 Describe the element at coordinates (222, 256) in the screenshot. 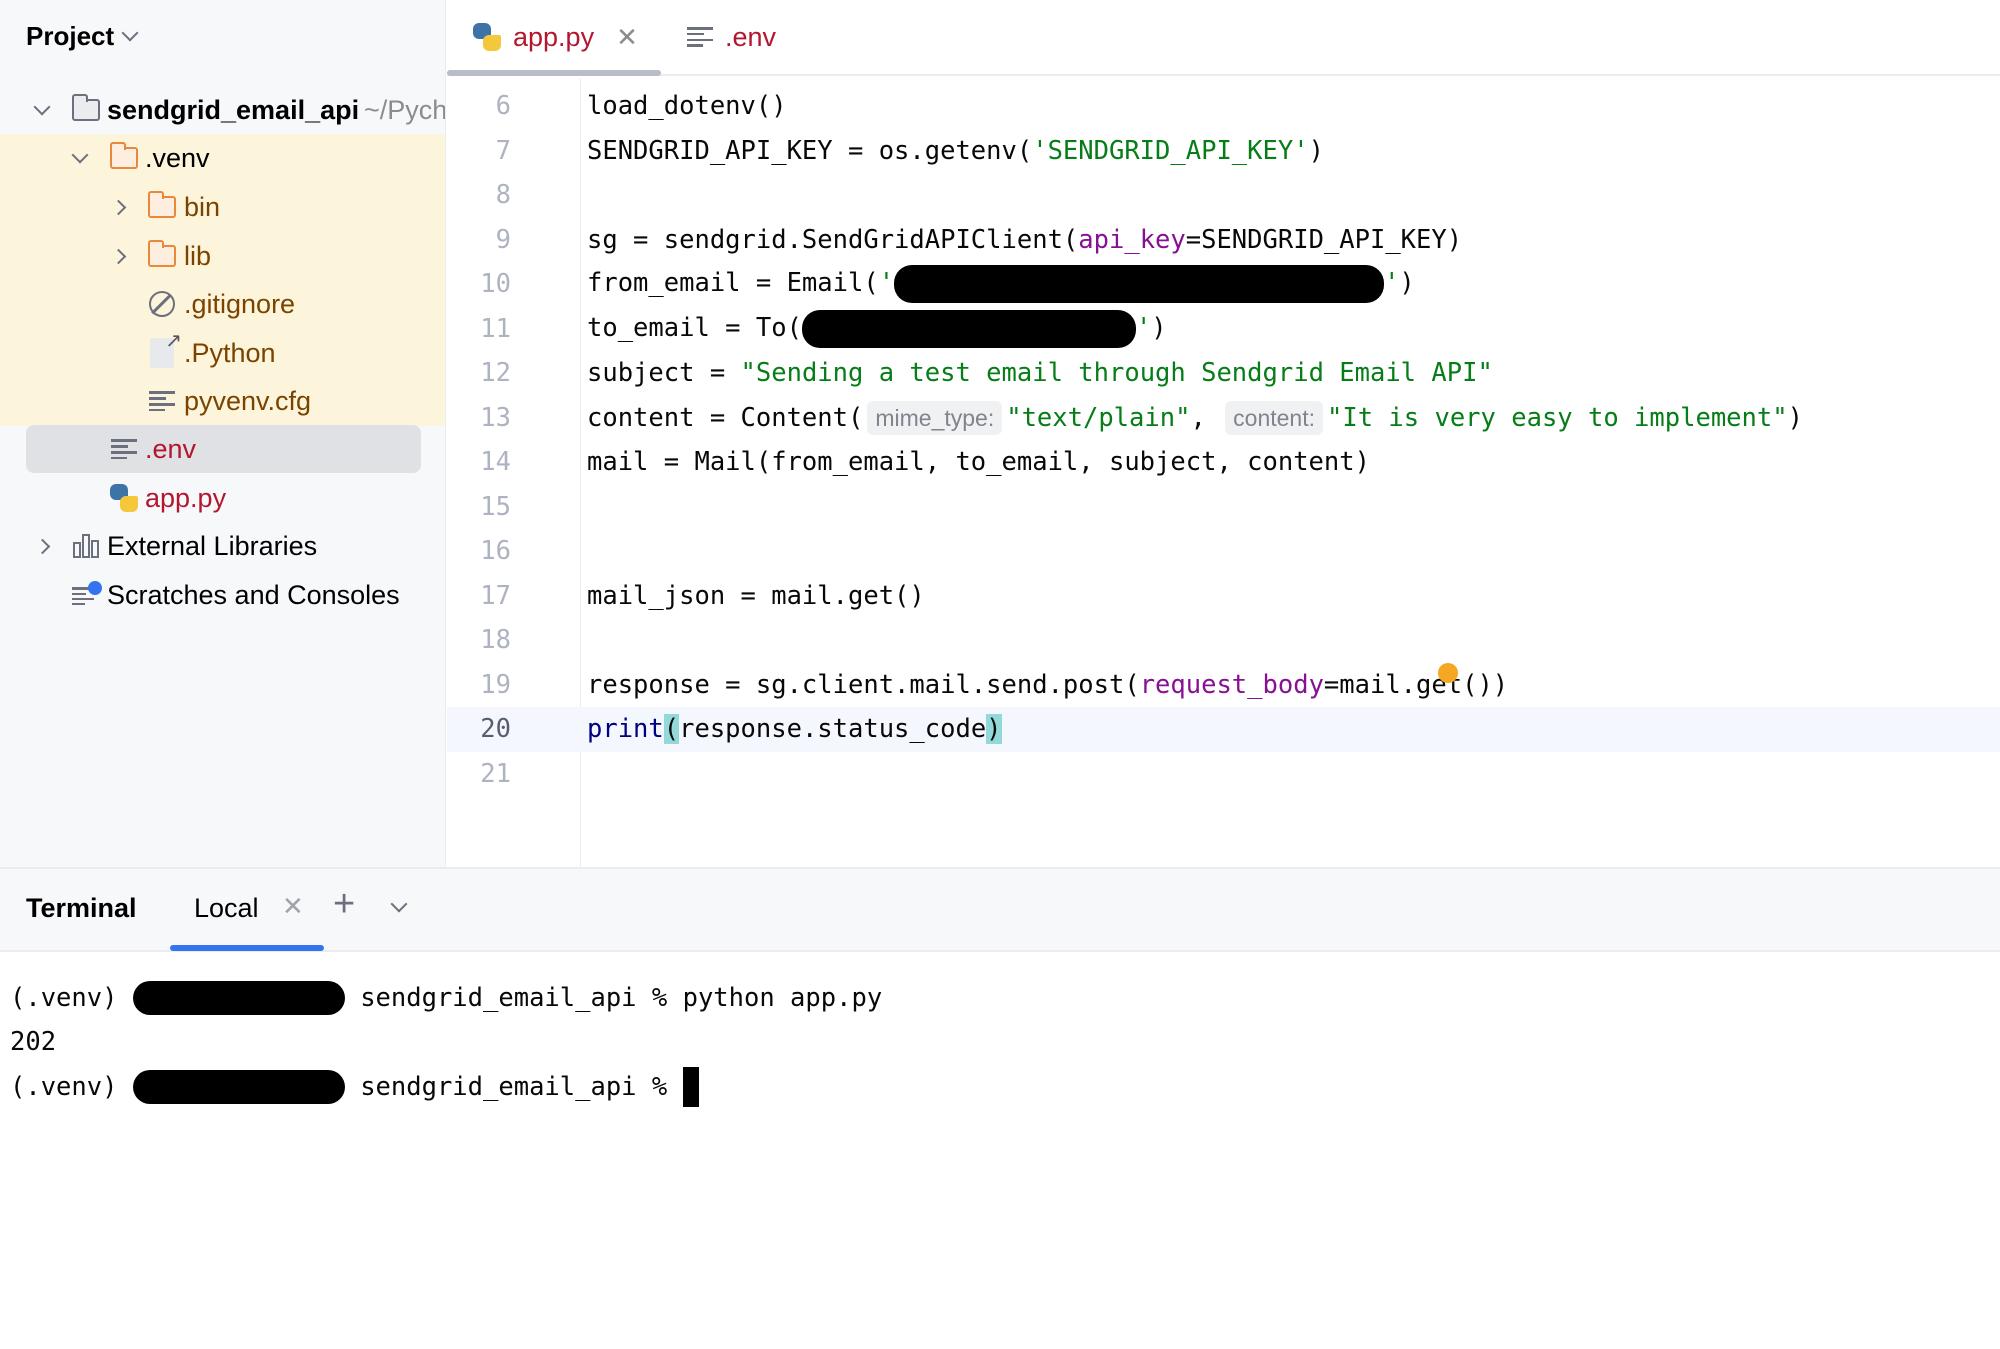

I see `tree-item-lib: lib` at that location.